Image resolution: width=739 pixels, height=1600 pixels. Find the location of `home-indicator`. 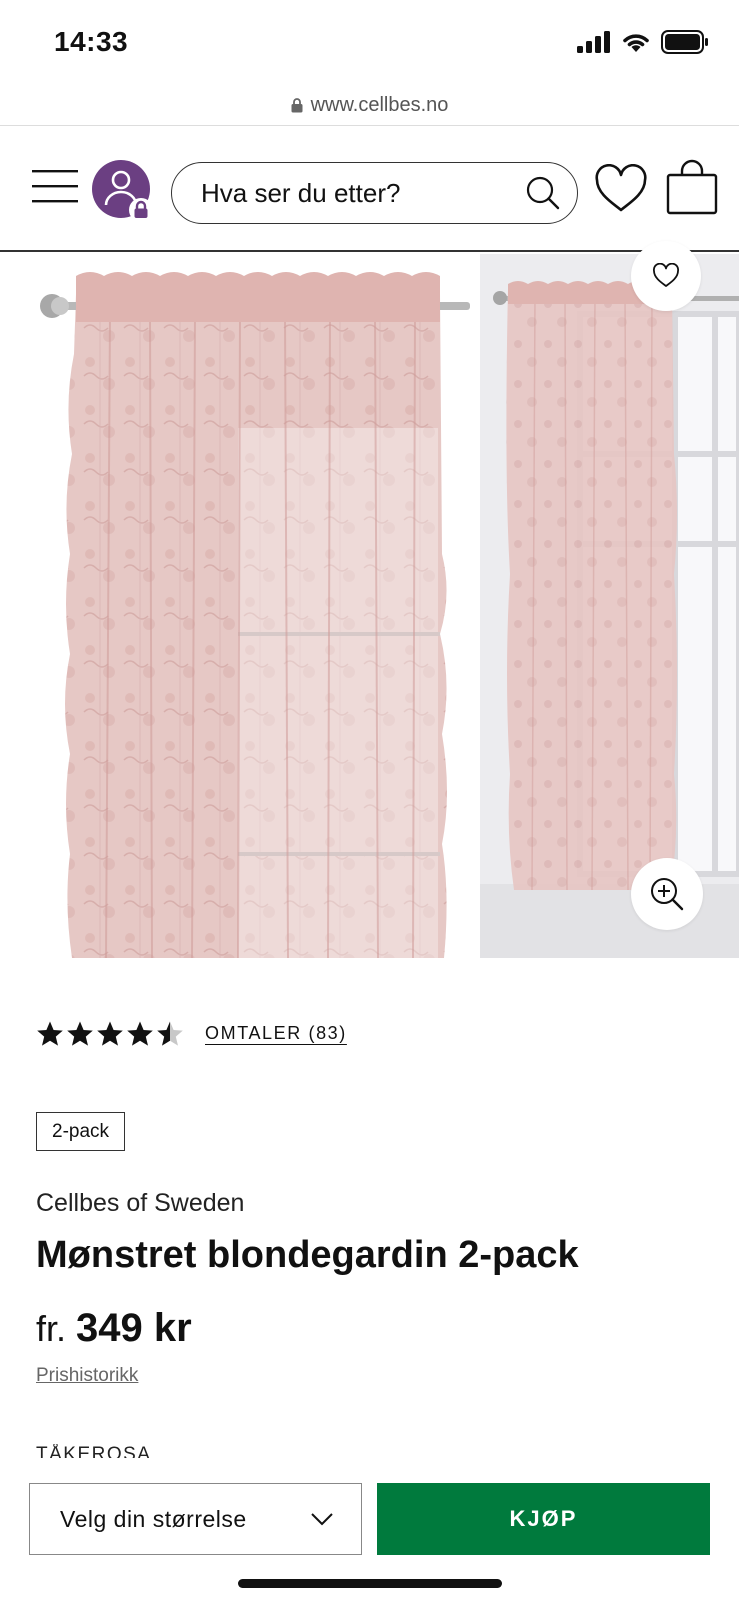

home-indicator is located at coordinates (370, 1583).